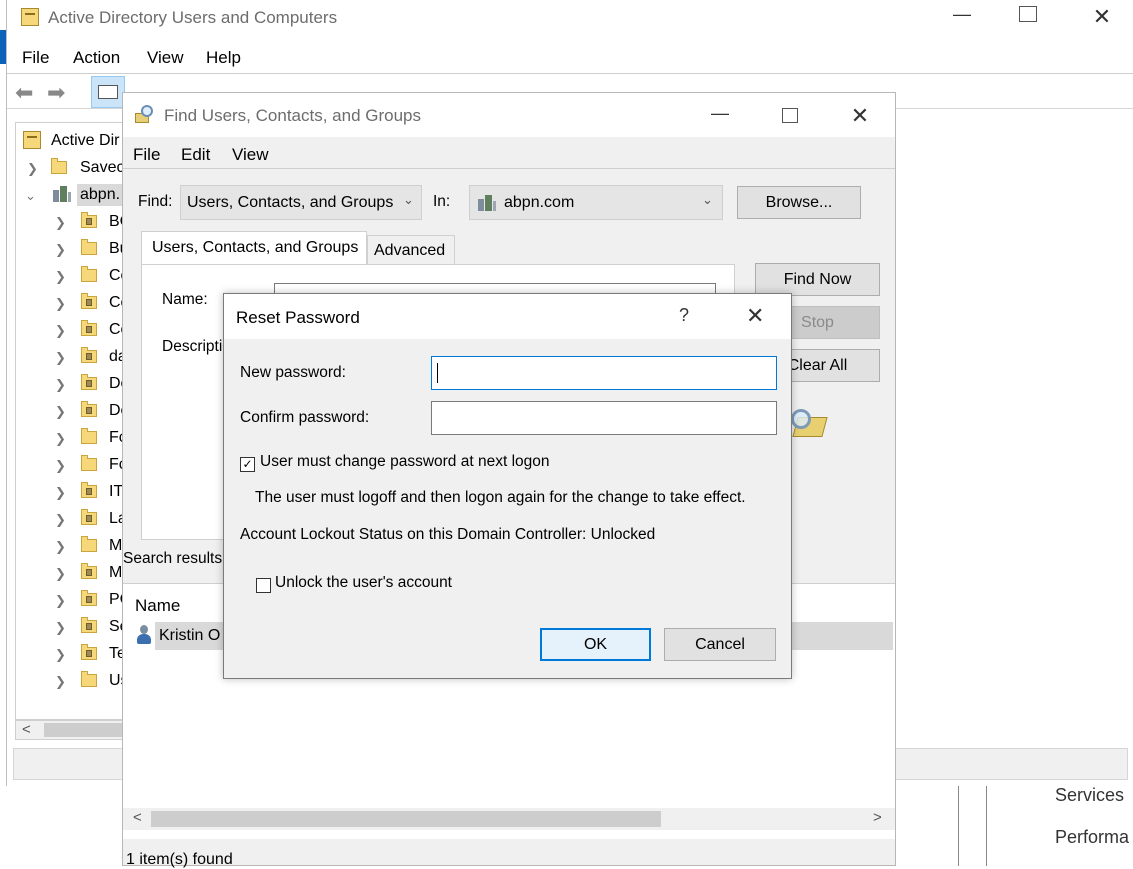  What do you see at coordinates (811, 425) in the screenshot?
I see `search-animation-icon` at bounding box center [811, 425].